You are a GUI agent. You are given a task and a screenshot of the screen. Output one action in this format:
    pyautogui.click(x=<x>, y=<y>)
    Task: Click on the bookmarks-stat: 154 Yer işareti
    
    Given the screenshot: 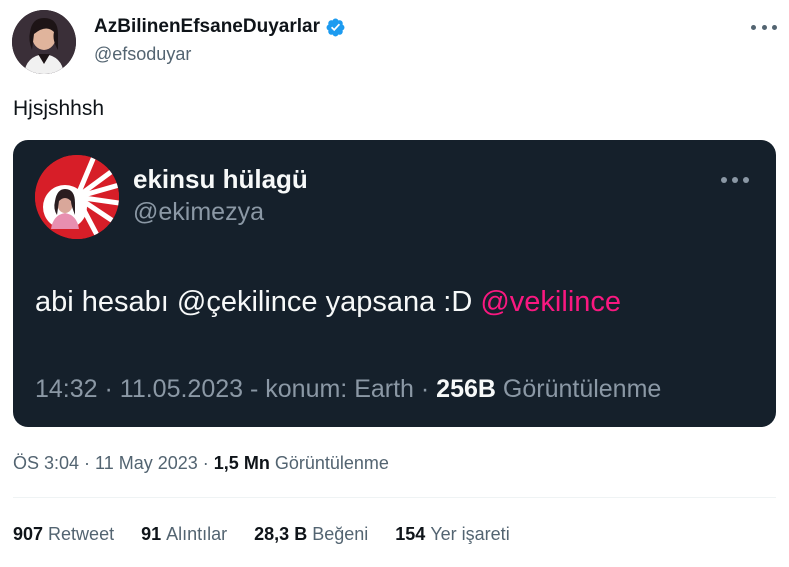 What is the action you would take?
    pyautogui.click(x=452, y=534)
    